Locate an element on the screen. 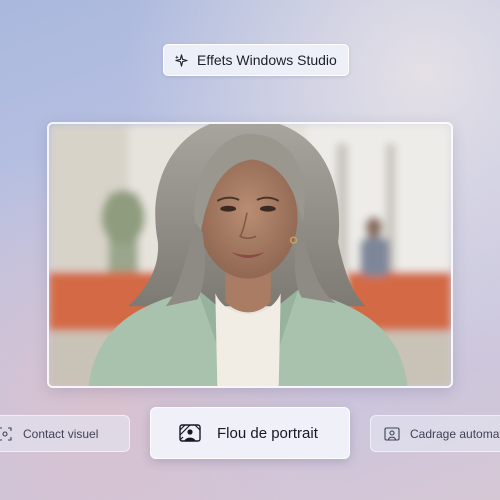 The width and height of the screenshot is (500, 500). portrait-blur-label: Flou de portrait is located at coordinates (267, 433).